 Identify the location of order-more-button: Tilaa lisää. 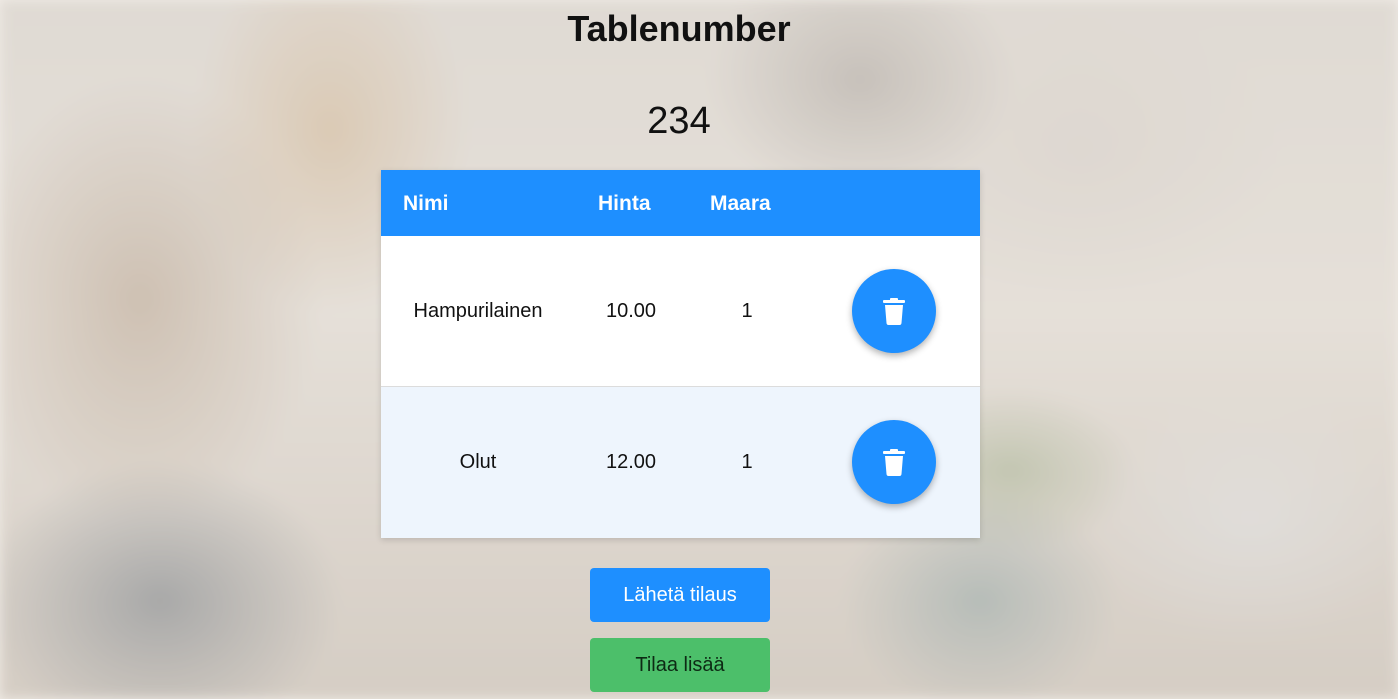
(680, 665).